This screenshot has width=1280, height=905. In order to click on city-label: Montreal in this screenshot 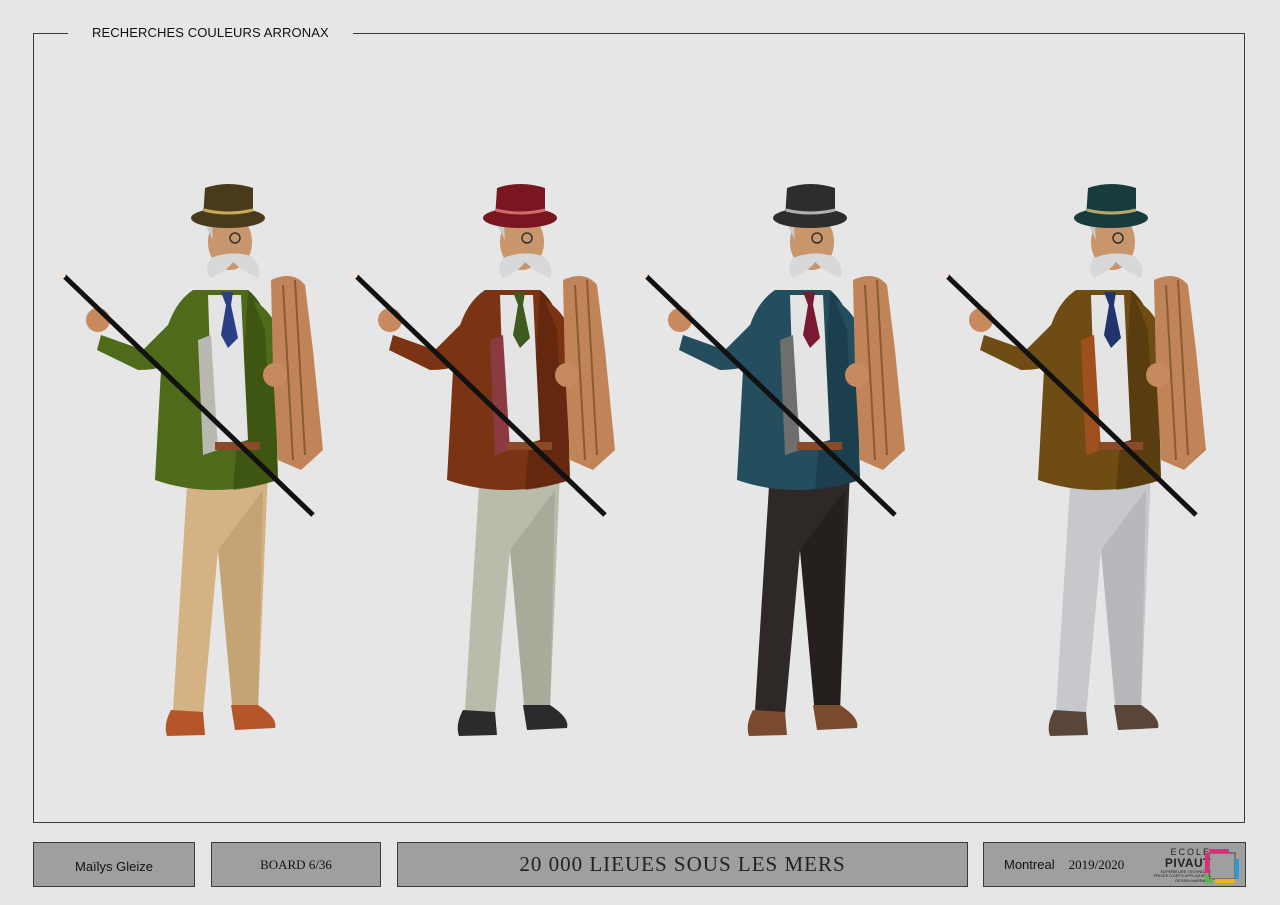, I will do `click(1029, 864)`.